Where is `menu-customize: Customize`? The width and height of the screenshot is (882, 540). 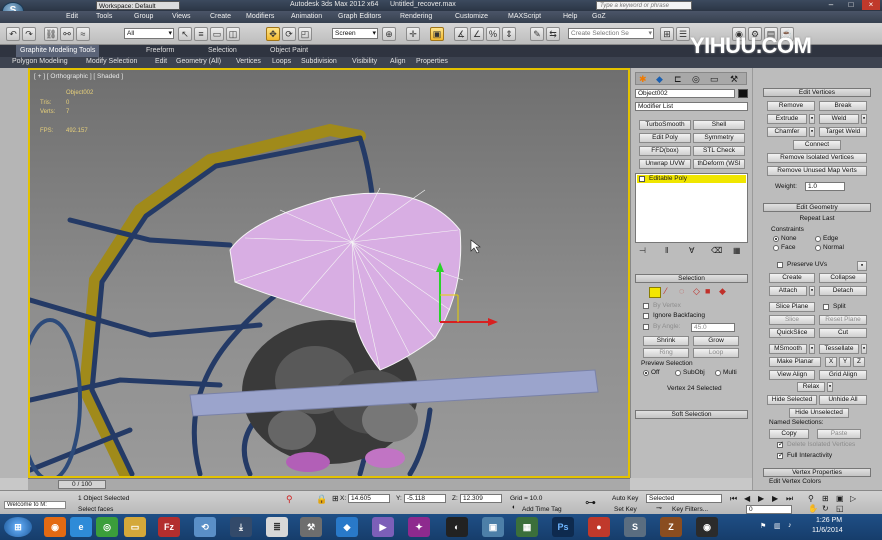
menu-customize: Customize is located at coordinates (471, 16).